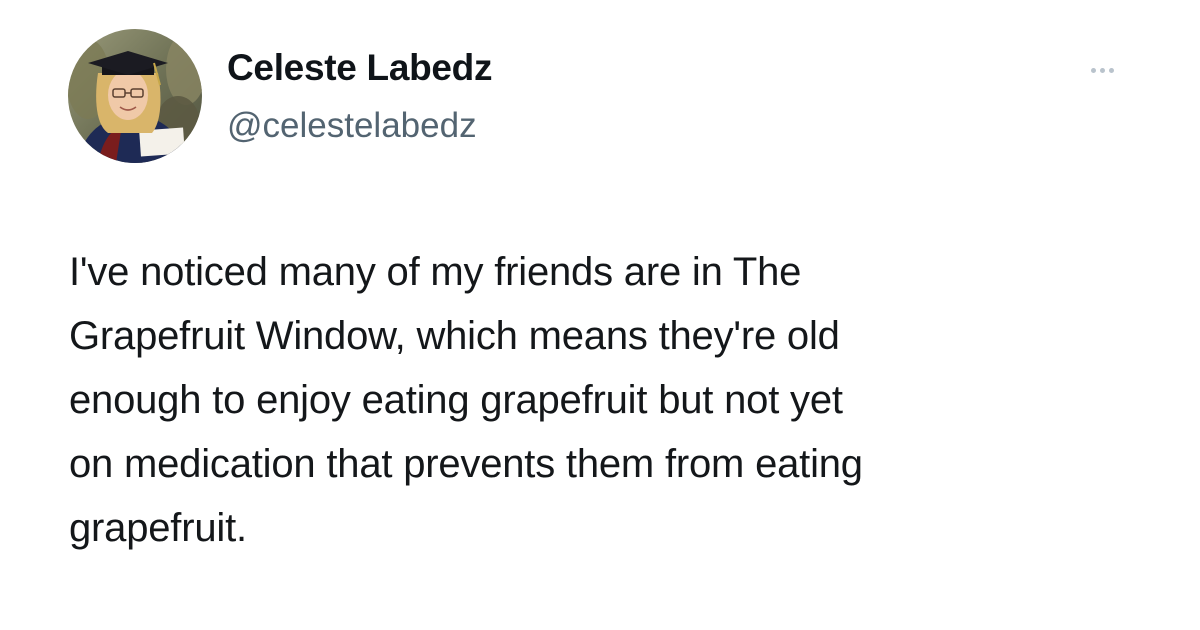 The image size is (1200, 630). I want to click on graduation-portrait-avatar-icon, so click(135, 96).